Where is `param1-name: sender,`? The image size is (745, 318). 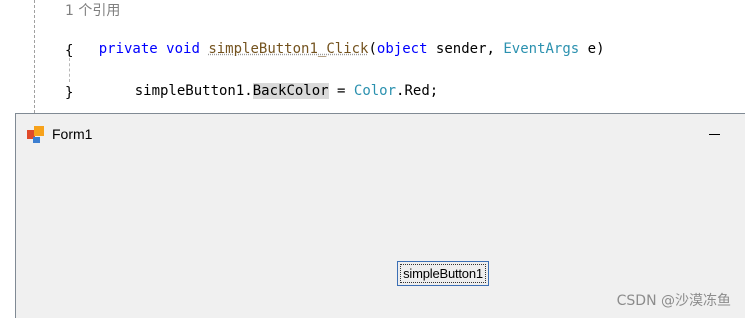
param1-name: sender, is located at coordinates (465, 49).